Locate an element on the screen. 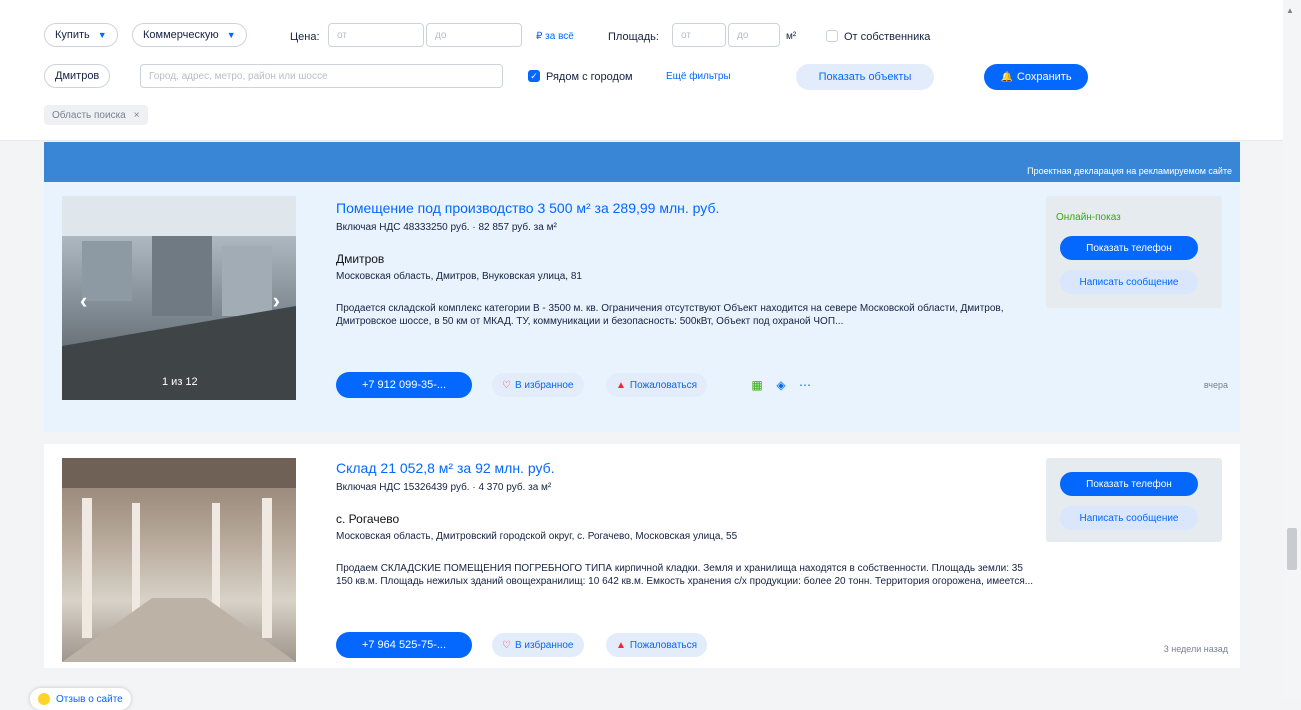  tag-icon: ◈ is located at coordinates (781, 385).